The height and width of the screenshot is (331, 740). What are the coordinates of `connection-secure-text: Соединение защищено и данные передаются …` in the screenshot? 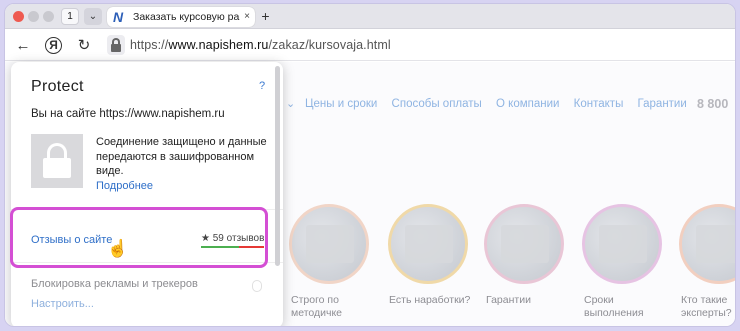 It's located at (181, 156).